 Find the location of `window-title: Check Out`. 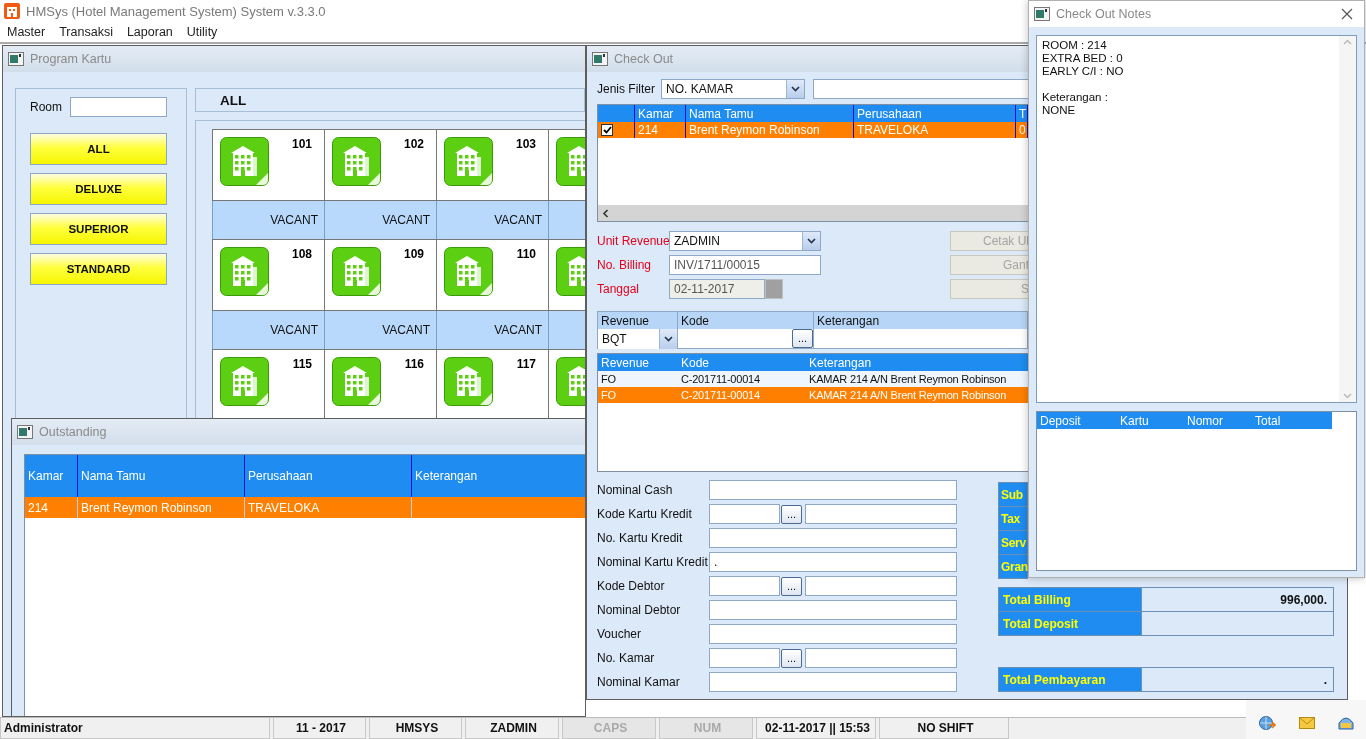

window-title: Check Out is located at coordinates (644, 59).